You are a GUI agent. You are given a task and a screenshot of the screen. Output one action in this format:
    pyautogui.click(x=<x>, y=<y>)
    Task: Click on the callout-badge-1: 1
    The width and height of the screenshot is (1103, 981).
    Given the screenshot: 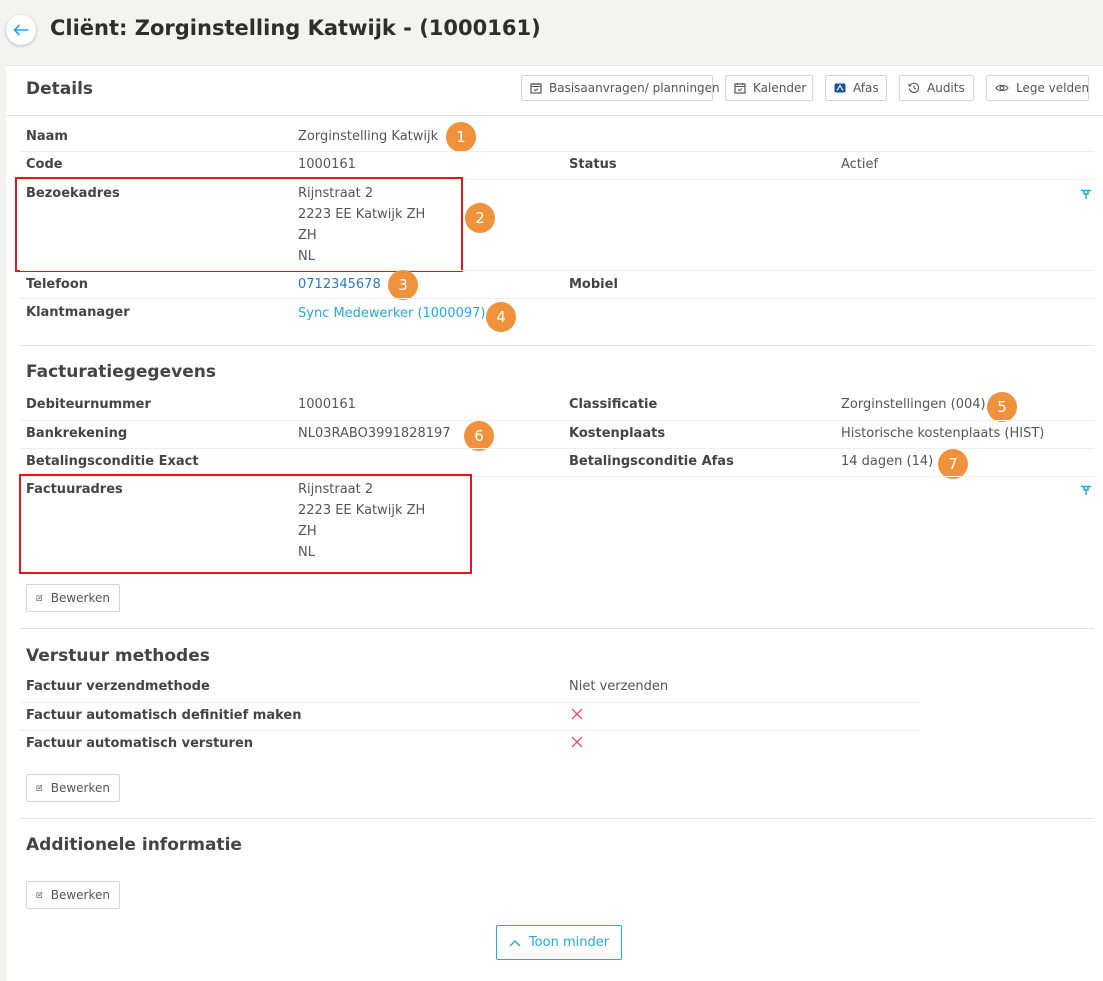 What is the action you would take?
    pyautogui.click(x=461, y=137)
    